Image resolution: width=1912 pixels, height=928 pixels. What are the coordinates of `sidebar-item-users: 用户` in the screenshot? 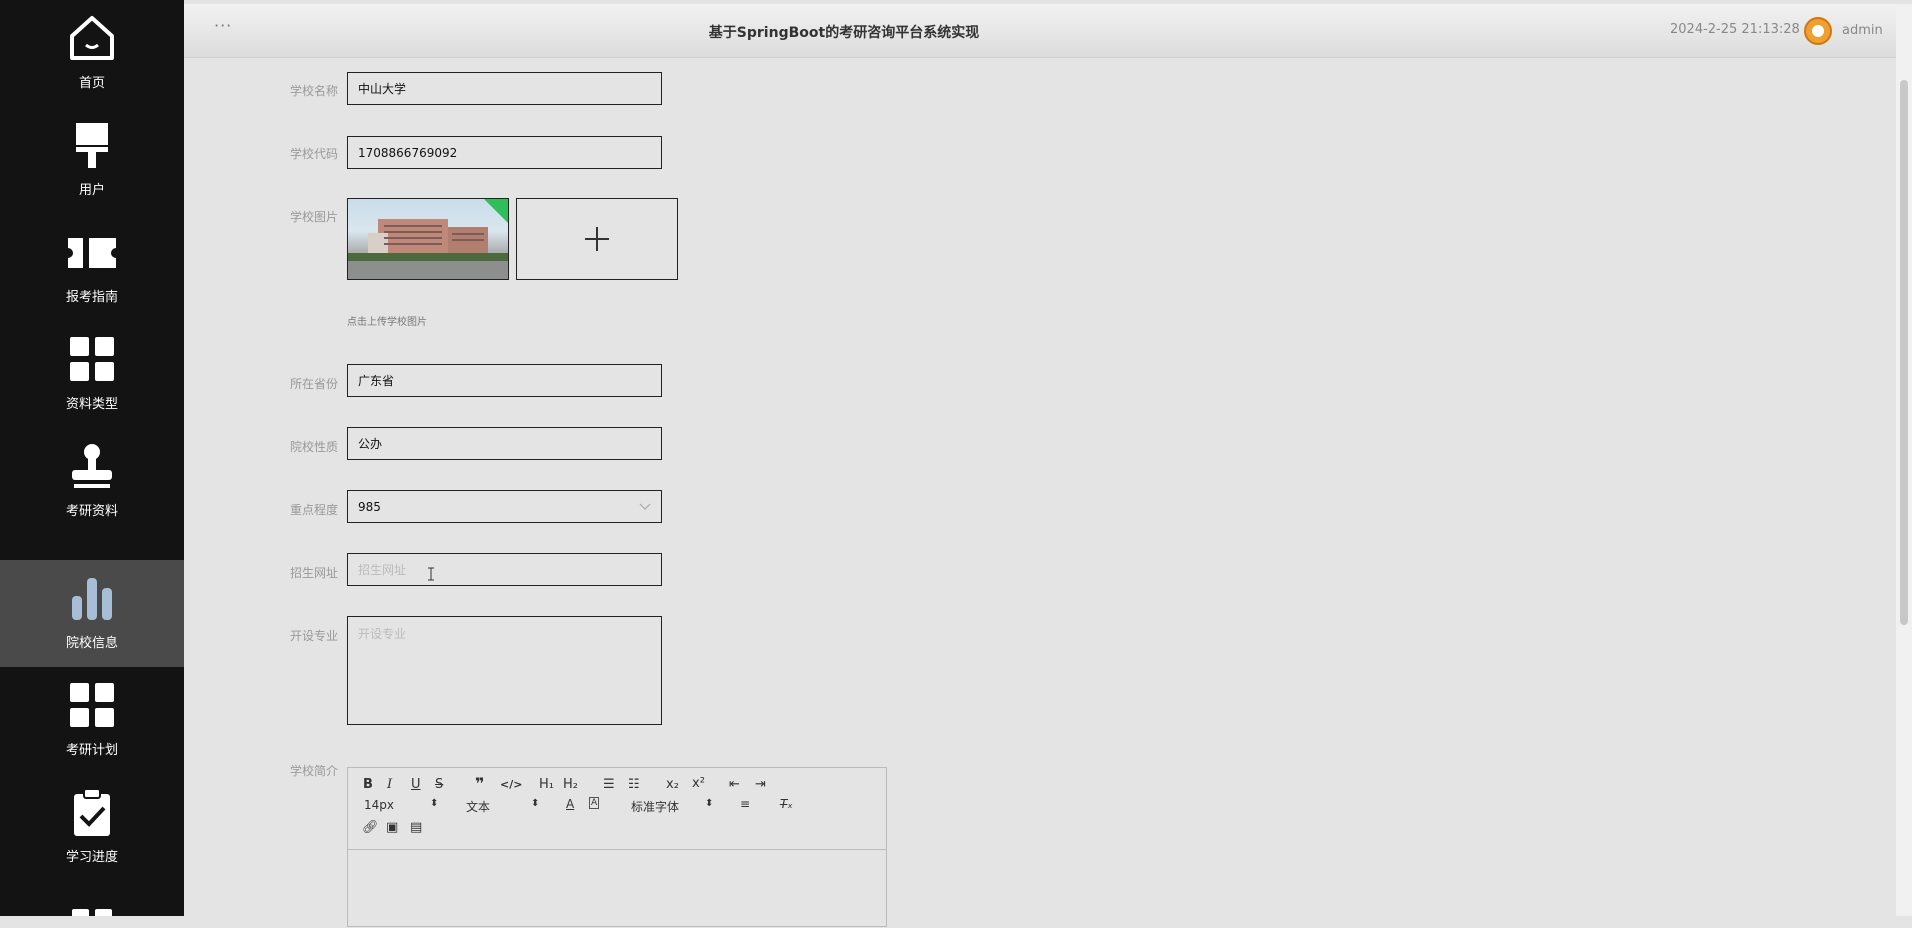 It's located at (92, 160).